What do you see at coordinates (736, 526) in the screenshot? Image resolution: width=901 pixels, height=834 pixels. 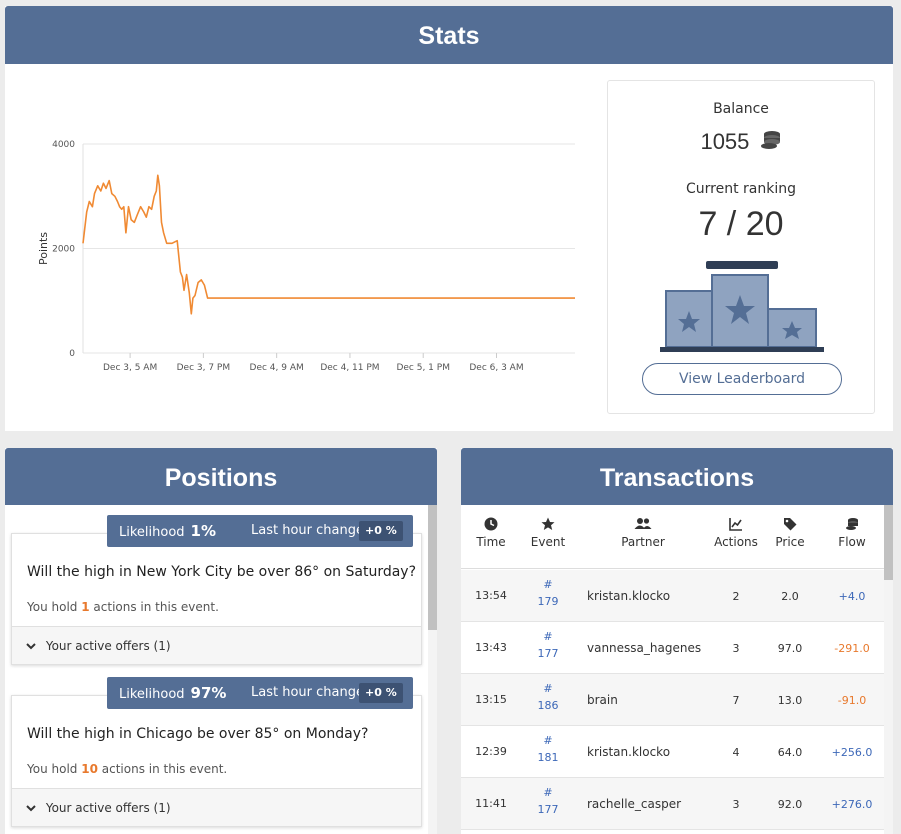 I see `chart-icon` at bounding box center [736, 526].